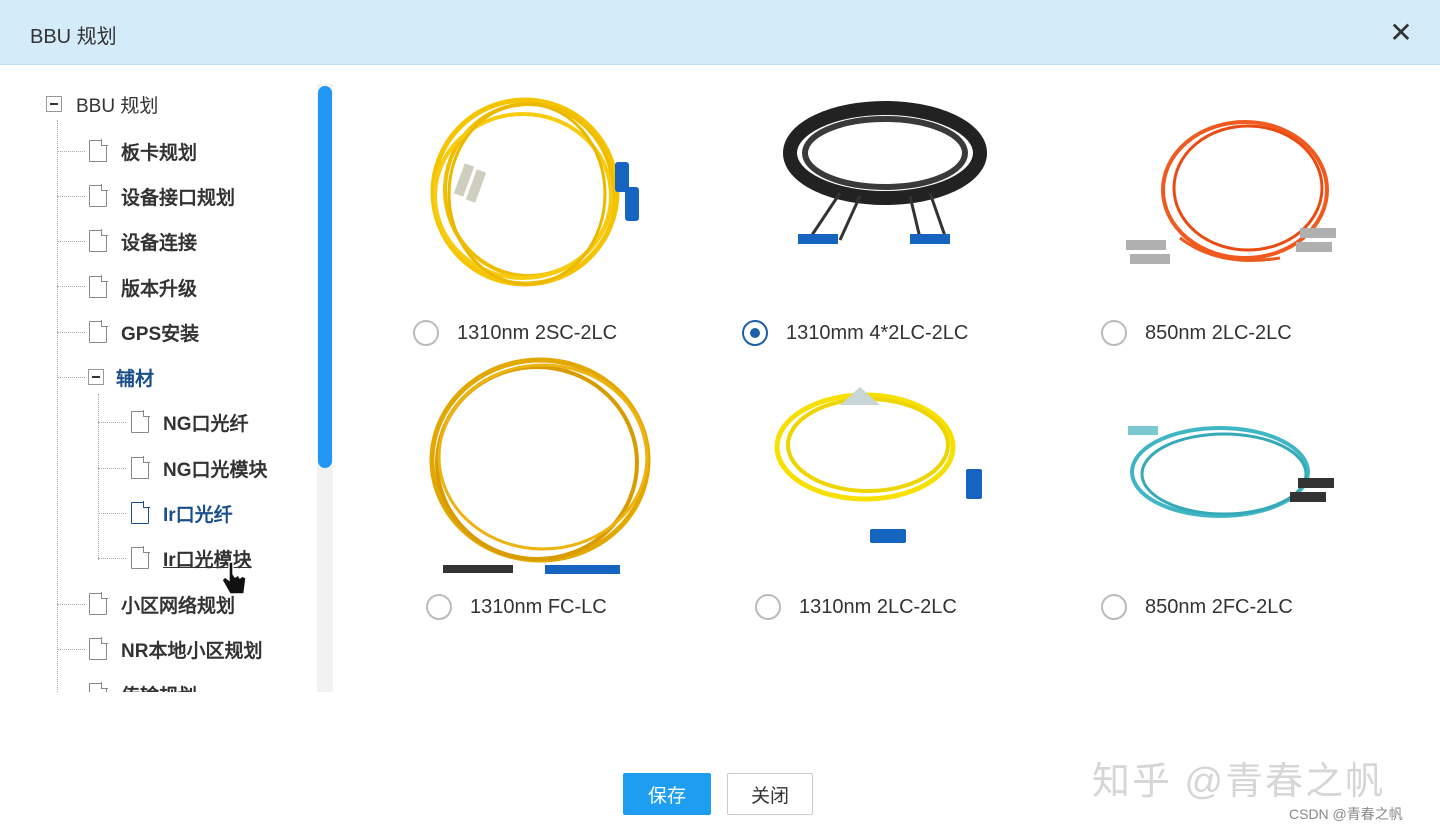 Image resolution: width=1440 pixels, height=831 pixels. What do you see at coordinates (135, 379) in the screenshot?
I see `tree-item-label: 辅材` at bounding box center [135, 379].